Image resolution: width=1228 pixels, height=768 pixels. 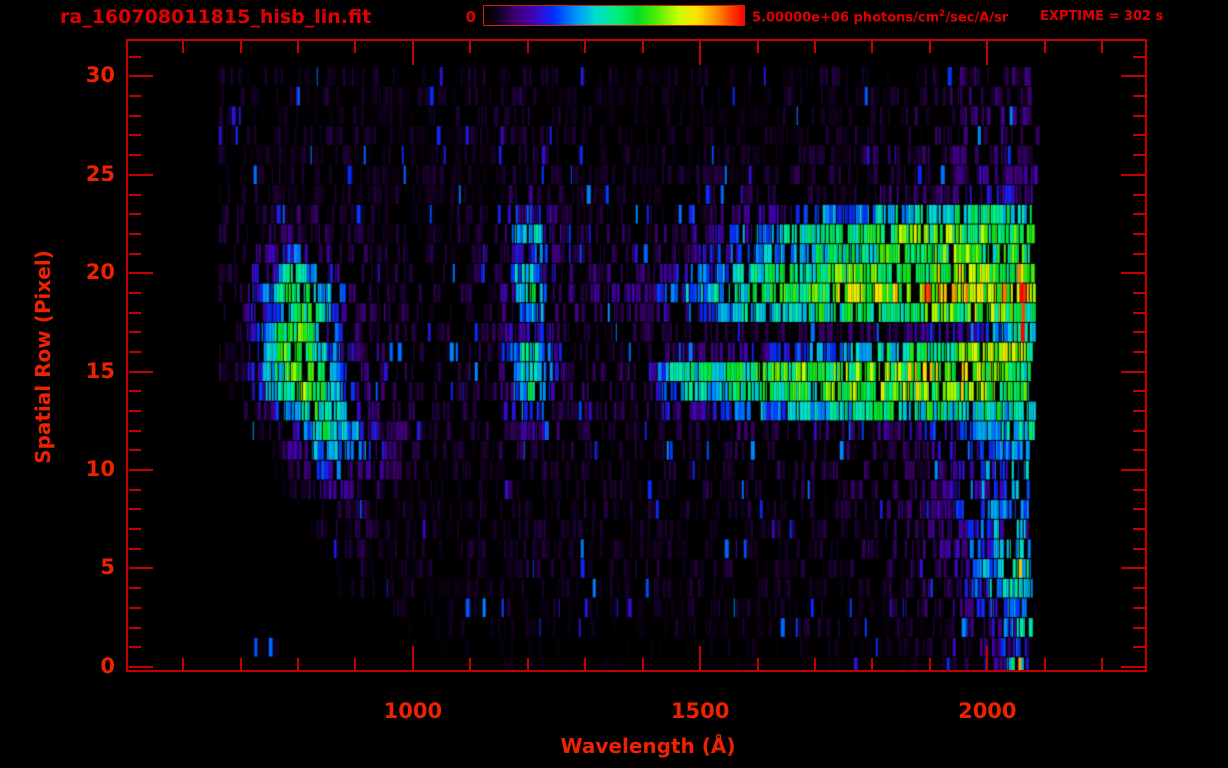 I want to click on colorbar-min-label: 0, so click(x=470, y=17).